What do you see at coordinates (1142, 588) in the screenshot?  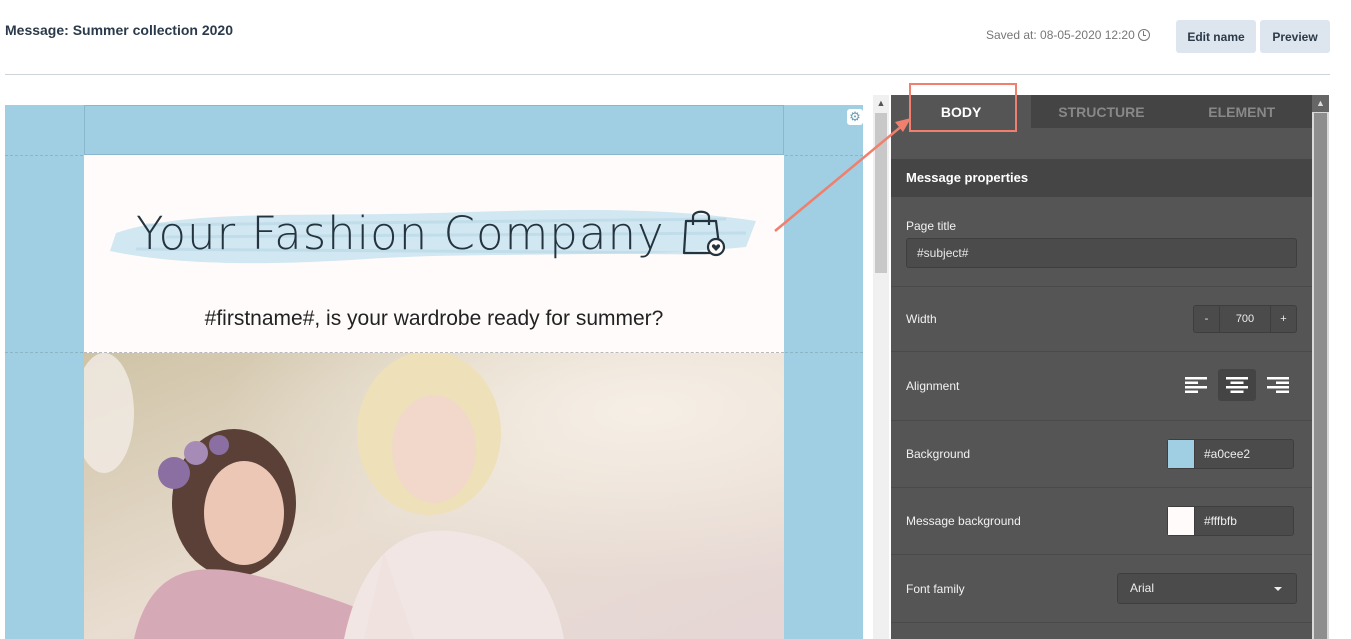 I see `font-family-value: Arial` at bounding box center [1142, 588].